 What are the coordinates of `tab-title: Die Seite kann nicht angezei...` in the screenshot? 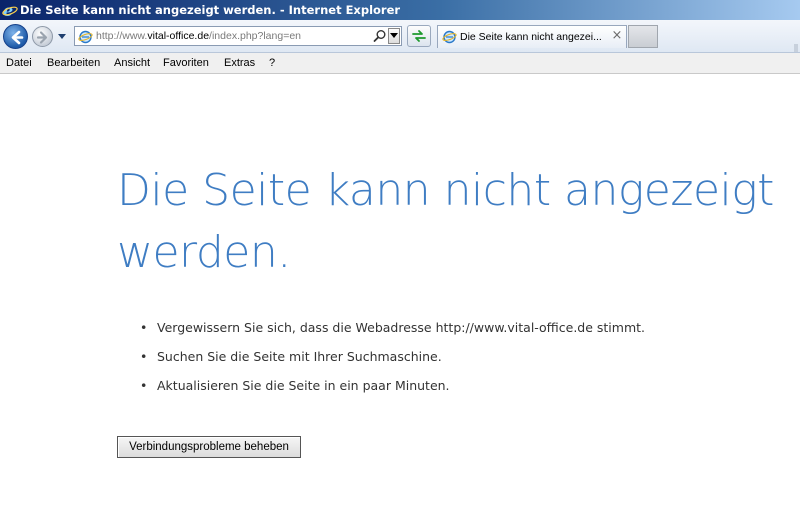 It's located at (531, 37).